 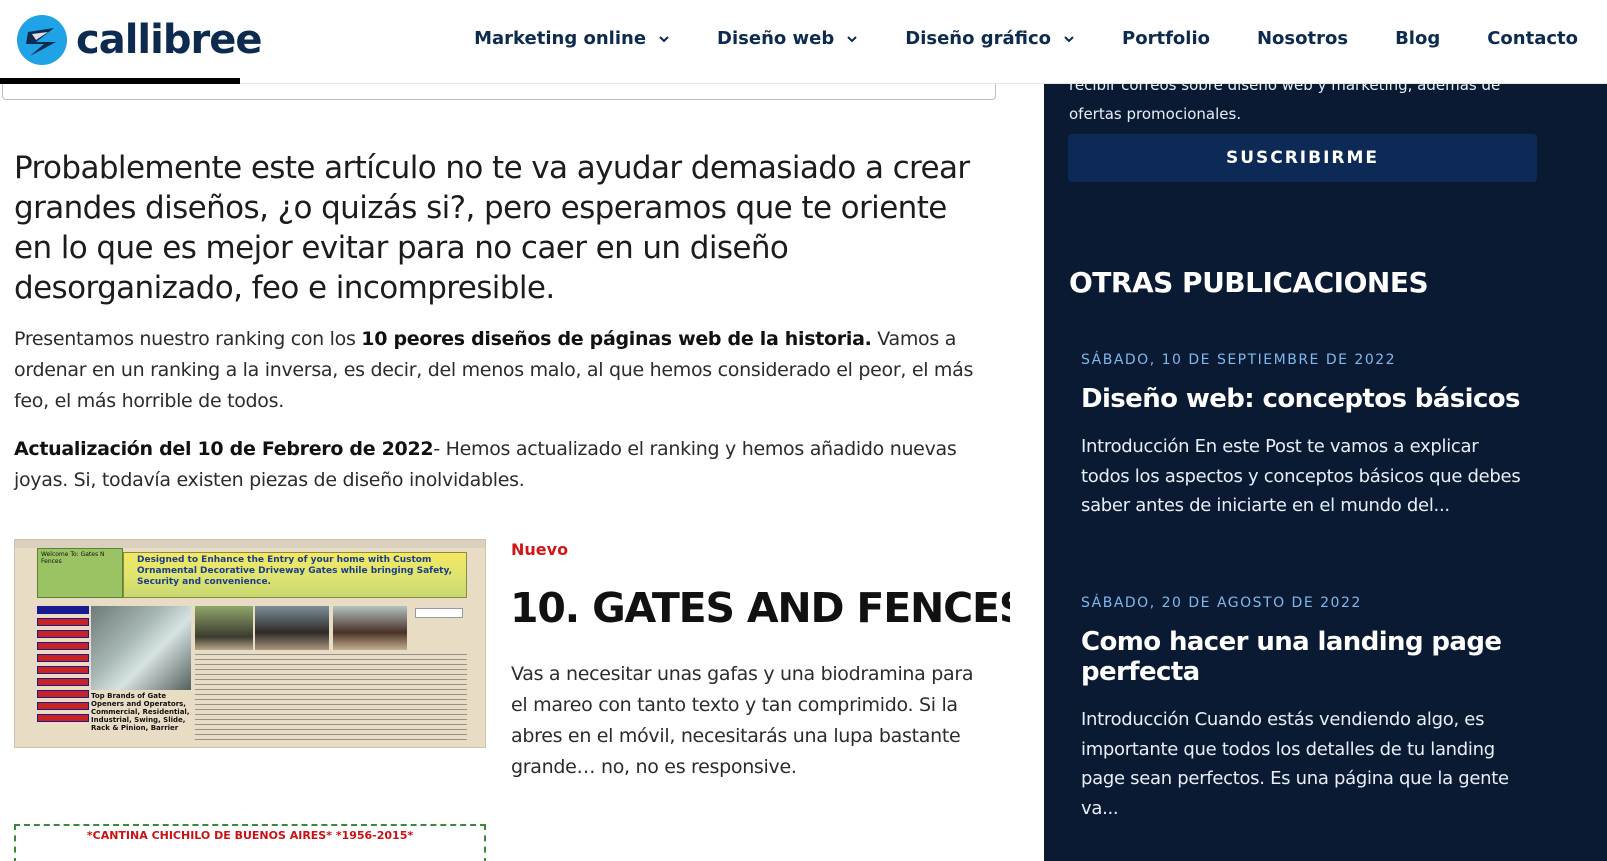 What do you see at coordinates (250, 544) in the screenshot?
I see `thumb-header-strip` at bounding box center [250, 544].